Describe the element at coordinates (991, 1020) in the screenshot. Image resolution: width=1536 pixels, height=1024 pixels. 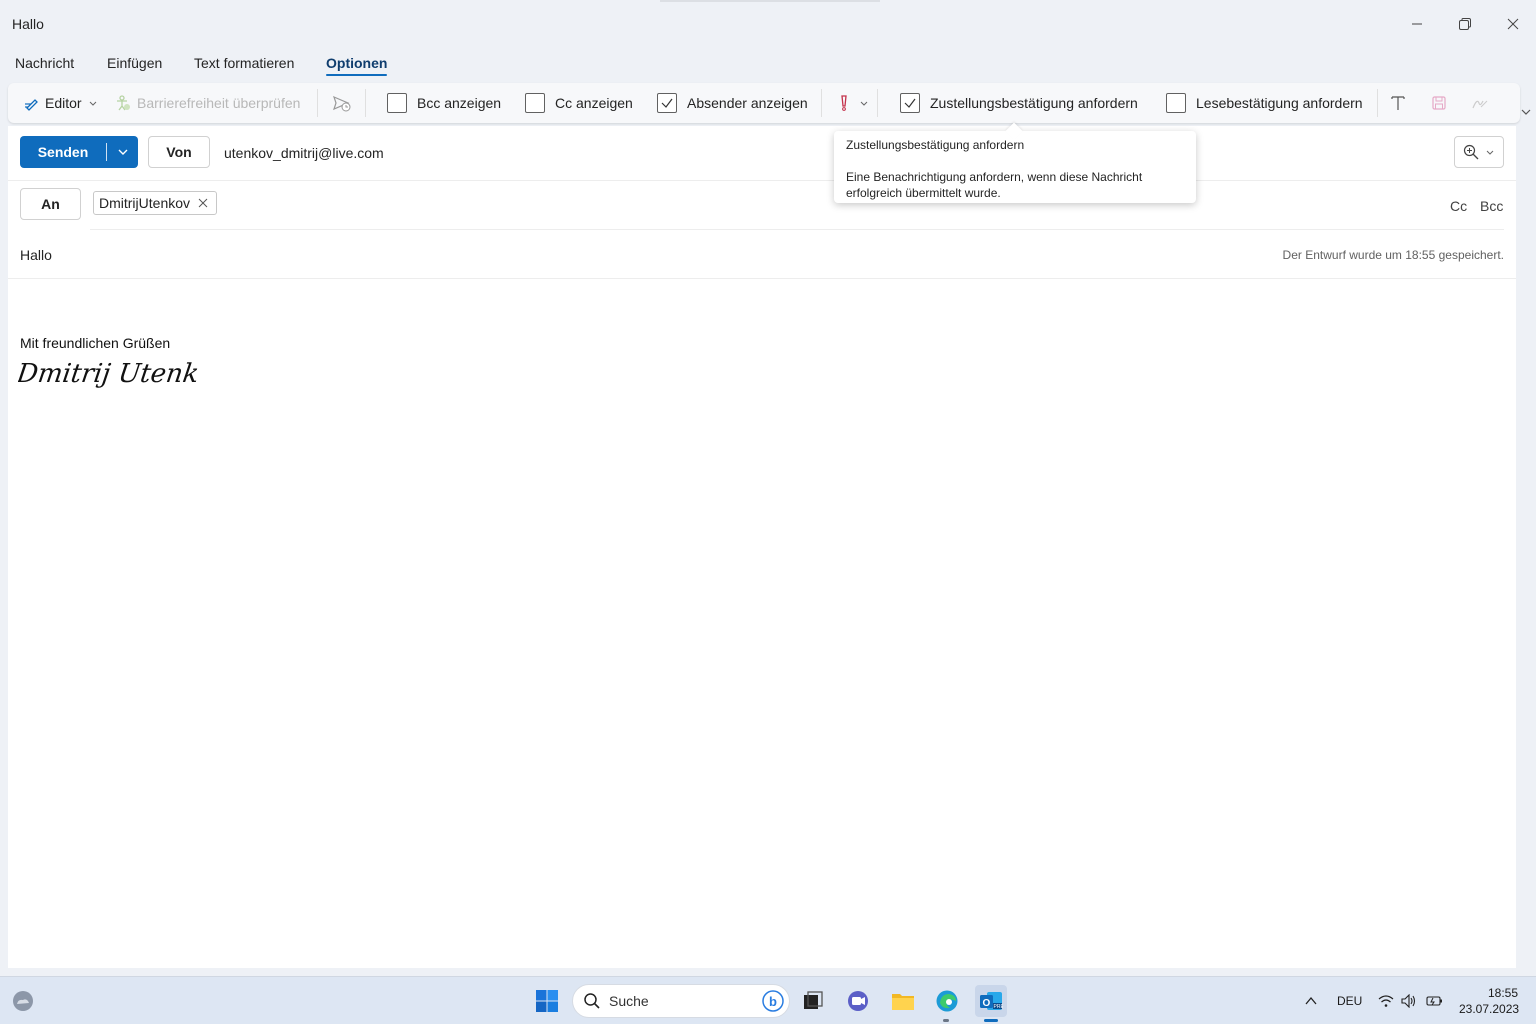
I see `active-app-indicator` at that location.